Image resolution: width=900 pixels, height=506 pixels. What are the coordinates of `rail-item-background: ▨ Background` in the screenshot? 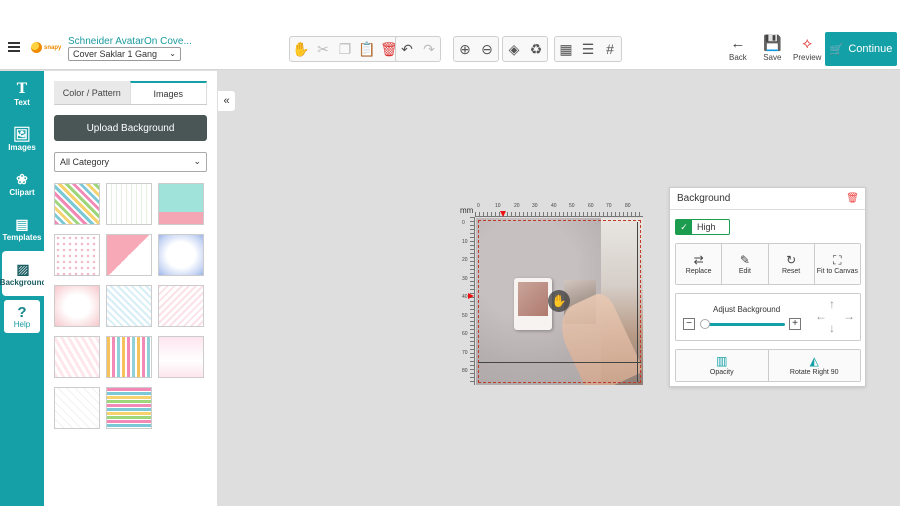 It's located at (23, 273).